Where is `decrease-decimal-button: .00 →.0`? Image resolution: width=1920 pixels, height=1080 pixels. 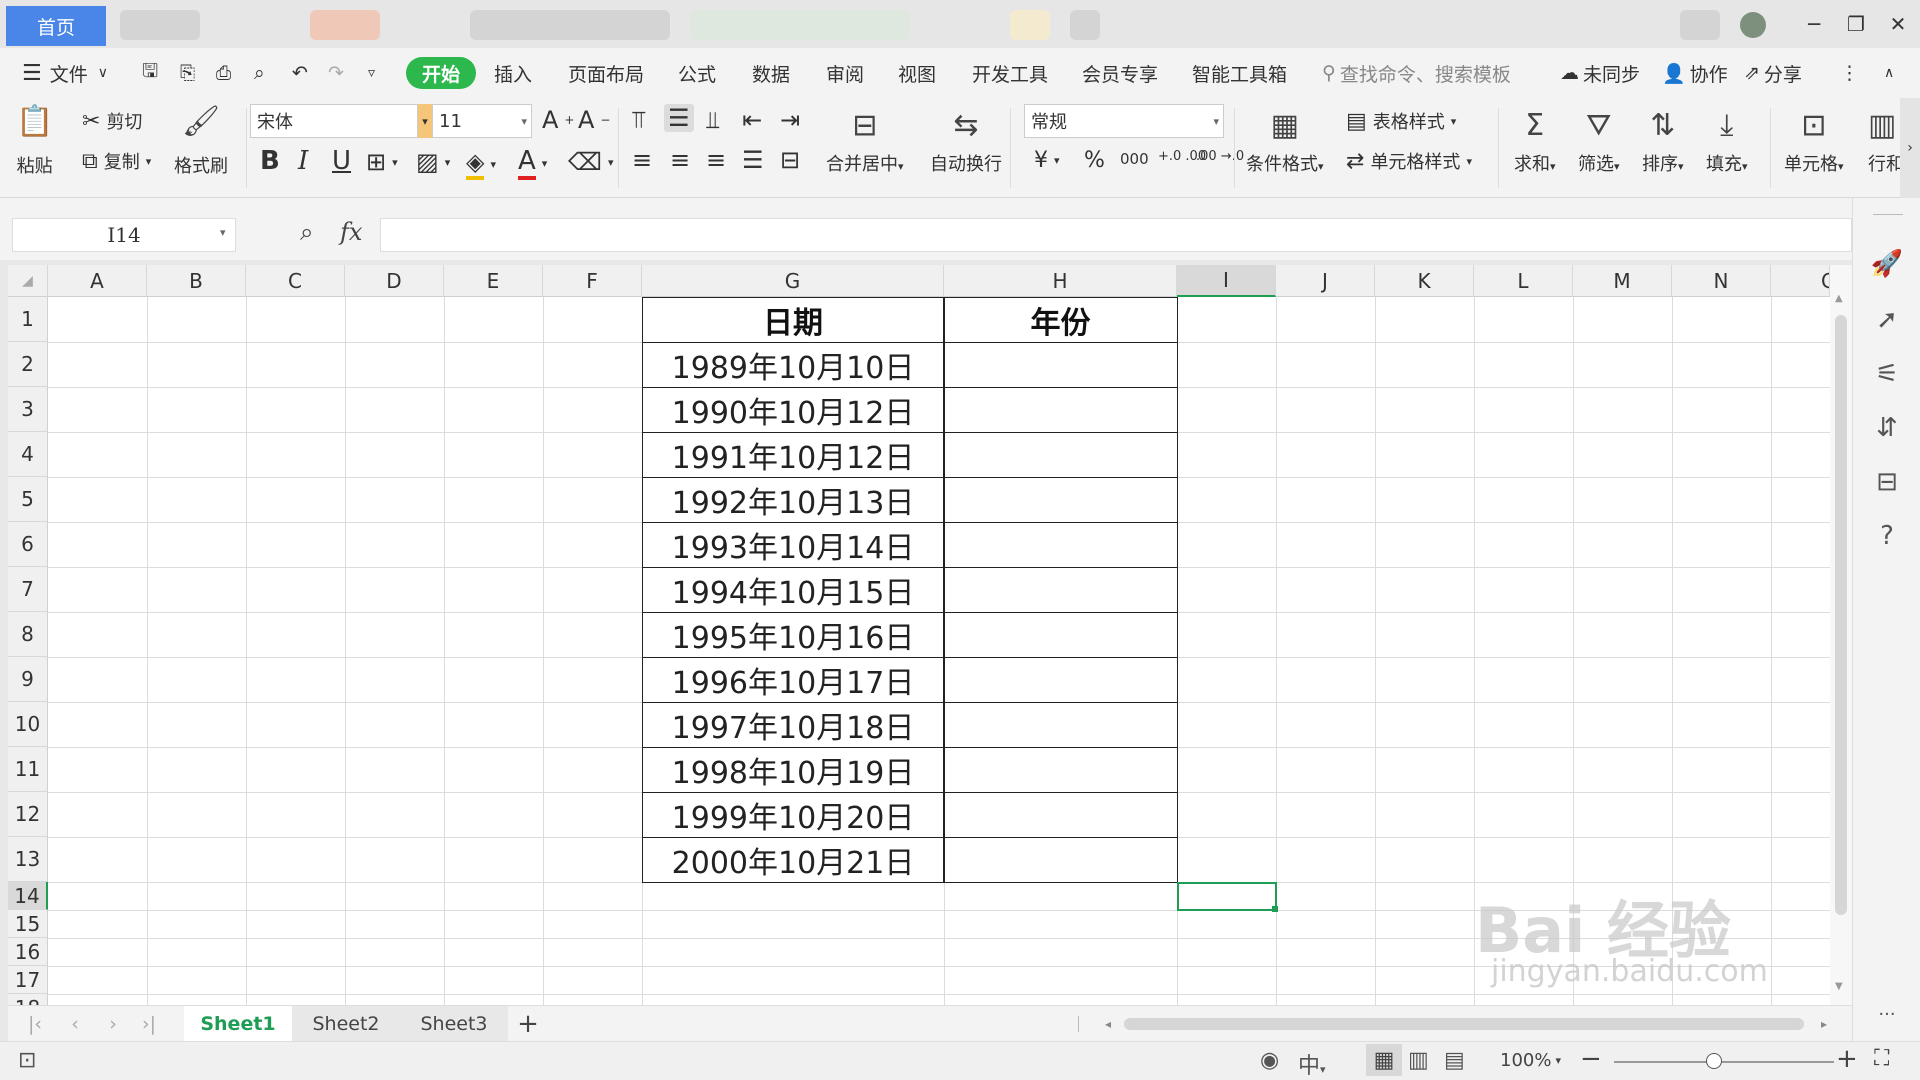 decrease-decimal-button: .00 →.0 is located at coordinates (1220, 157).